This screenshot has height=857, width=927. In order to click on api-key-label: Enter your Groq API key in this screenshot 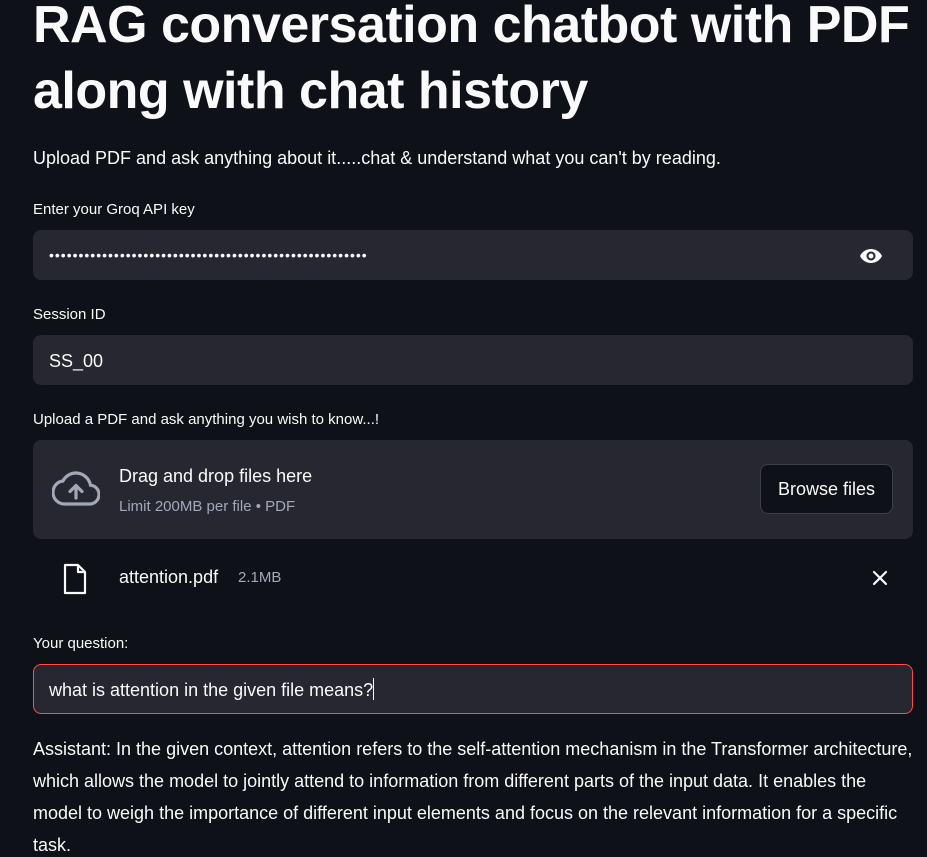, I will do `click(114, 209)`.